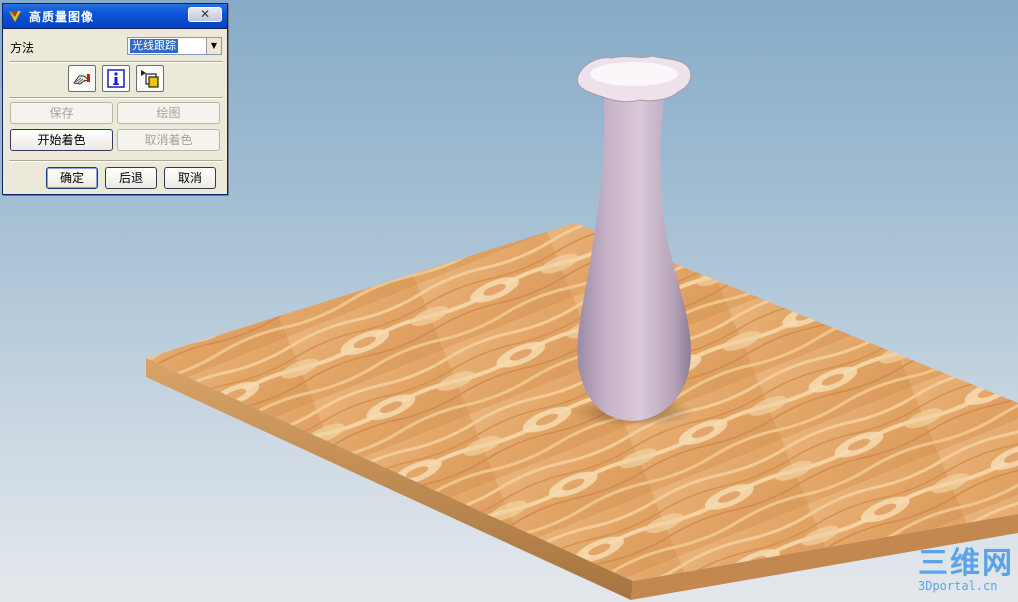 Image resolution: width=1018 pixels, height=602 pixels. Describe the element at coordinates (168, 140) in the screenshot. I see `cancel-shading-button: 取消着色` at that location.